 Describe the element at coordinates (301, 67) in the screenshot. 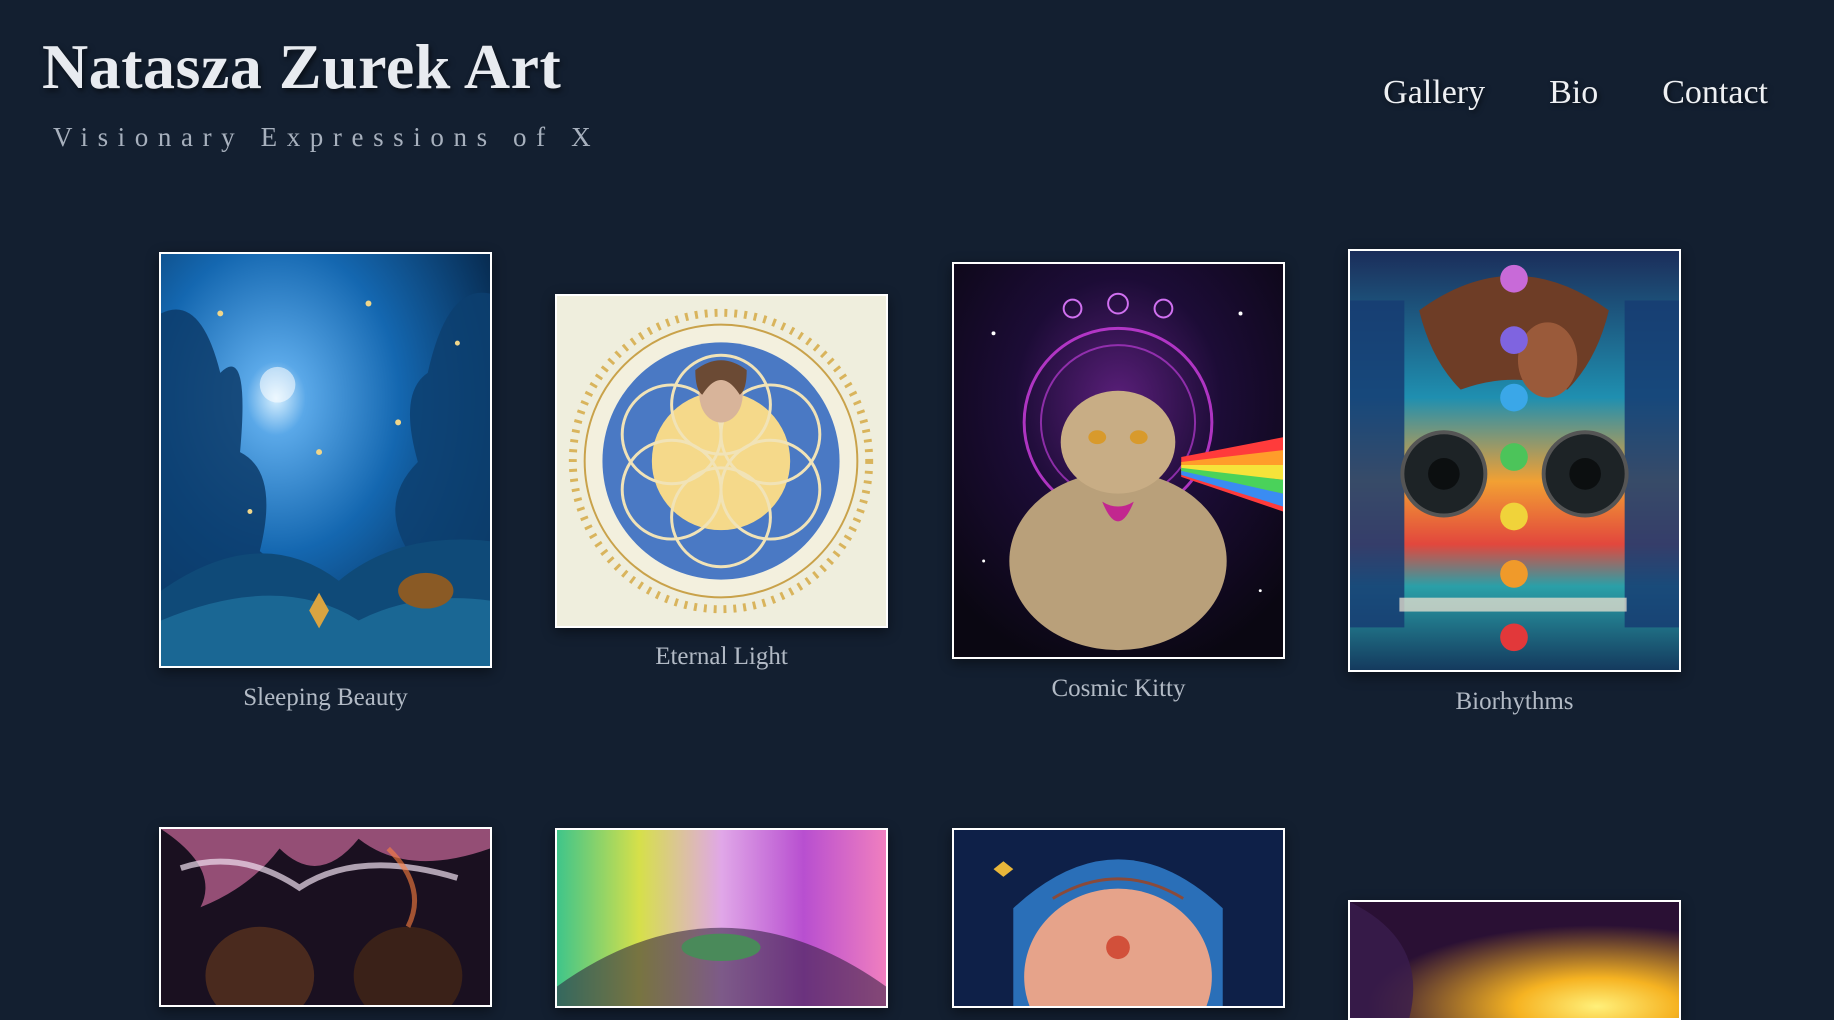

I see `site-title: Natasza Zurek Art` at that location.